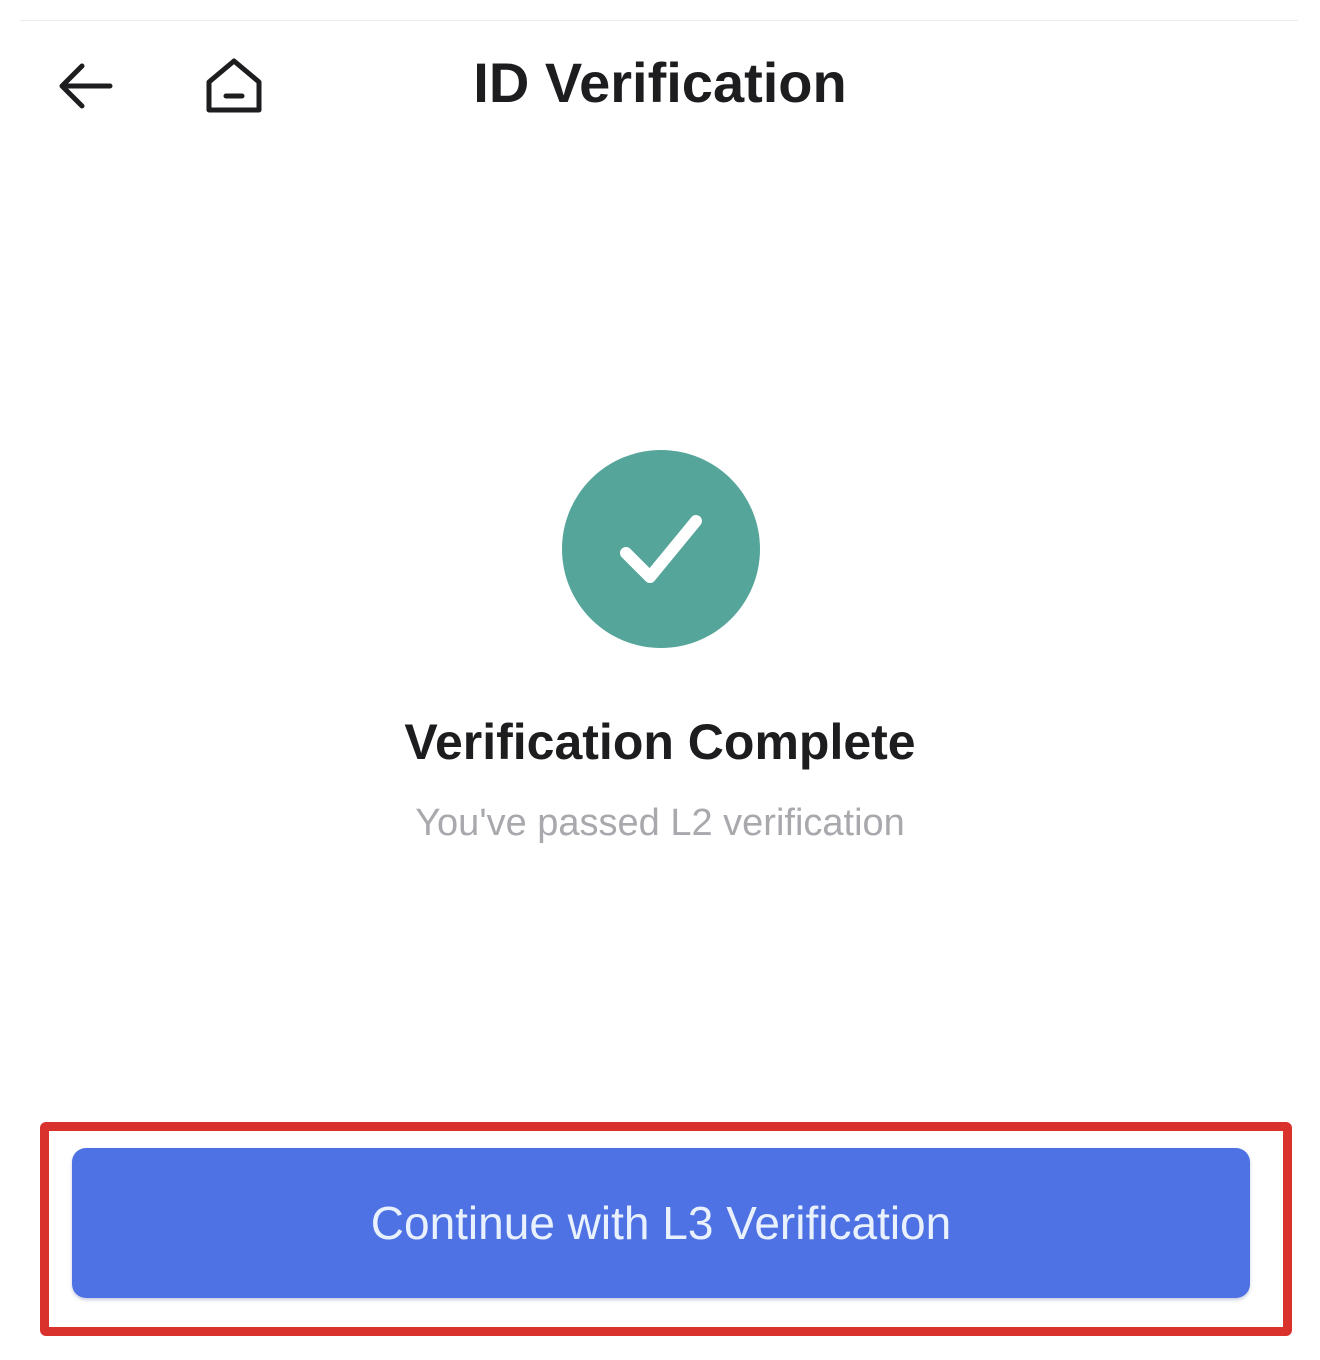 The width and height of the screenshot is (1320, 1360). Describe the element at coordinates (660, 823) in the screenshot. I see `status-subtitle: You've passed L2 verification` at that location.